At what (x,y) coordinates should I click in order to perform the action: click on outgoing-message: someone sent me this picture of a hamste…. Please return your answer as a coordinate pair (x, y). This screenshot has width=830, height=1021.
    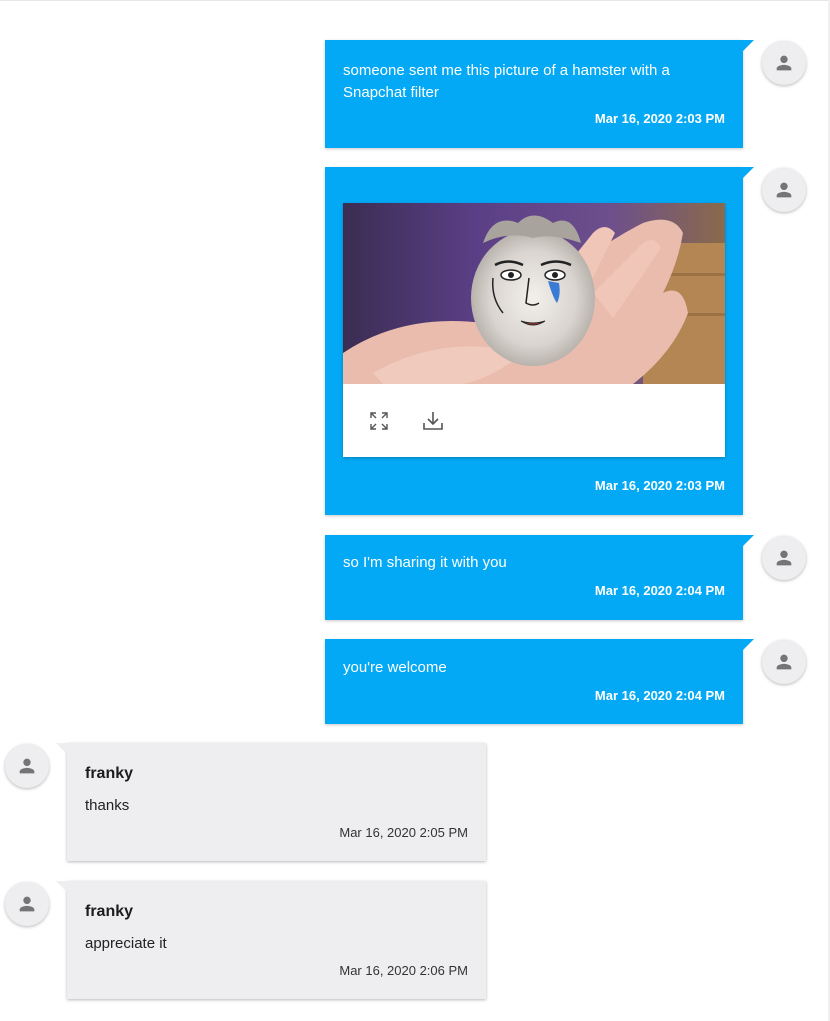
    Looking at the image, I should click on (539, 94).